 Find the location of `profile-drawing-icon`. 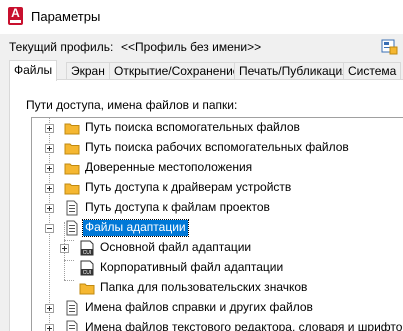

profile-drawing-icon is located at coordinates (389, 47).